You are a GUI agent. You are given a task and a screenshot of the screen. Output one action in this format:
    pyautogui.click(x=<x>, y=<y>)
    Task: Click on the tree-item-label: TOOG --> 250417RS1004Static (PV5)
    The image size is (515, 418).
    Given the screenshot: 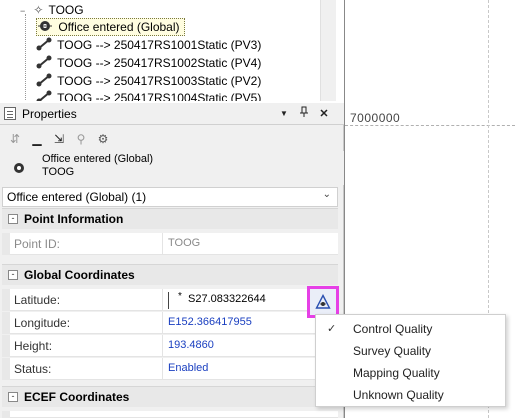 What is the action you would take?
    pyautogui.click(x=159, y=96)
    